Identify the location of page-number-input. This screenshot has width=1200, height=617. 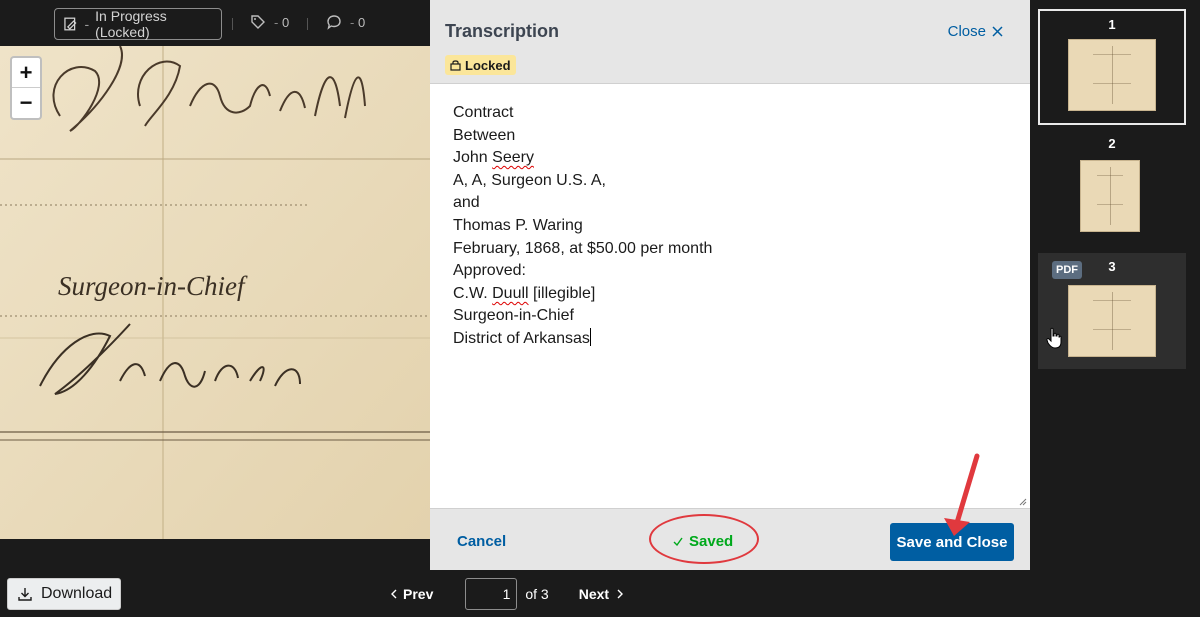
(491, 594).